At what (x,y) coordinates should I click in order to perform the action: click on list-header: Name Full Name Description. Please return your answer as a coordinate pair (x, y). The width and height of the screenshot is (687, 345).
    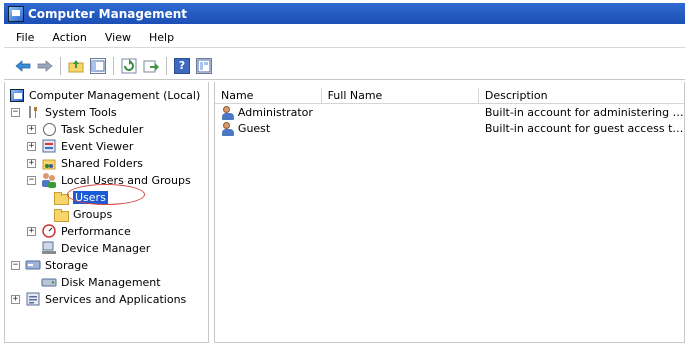
    Looking at the image, I should click on (449, 96).